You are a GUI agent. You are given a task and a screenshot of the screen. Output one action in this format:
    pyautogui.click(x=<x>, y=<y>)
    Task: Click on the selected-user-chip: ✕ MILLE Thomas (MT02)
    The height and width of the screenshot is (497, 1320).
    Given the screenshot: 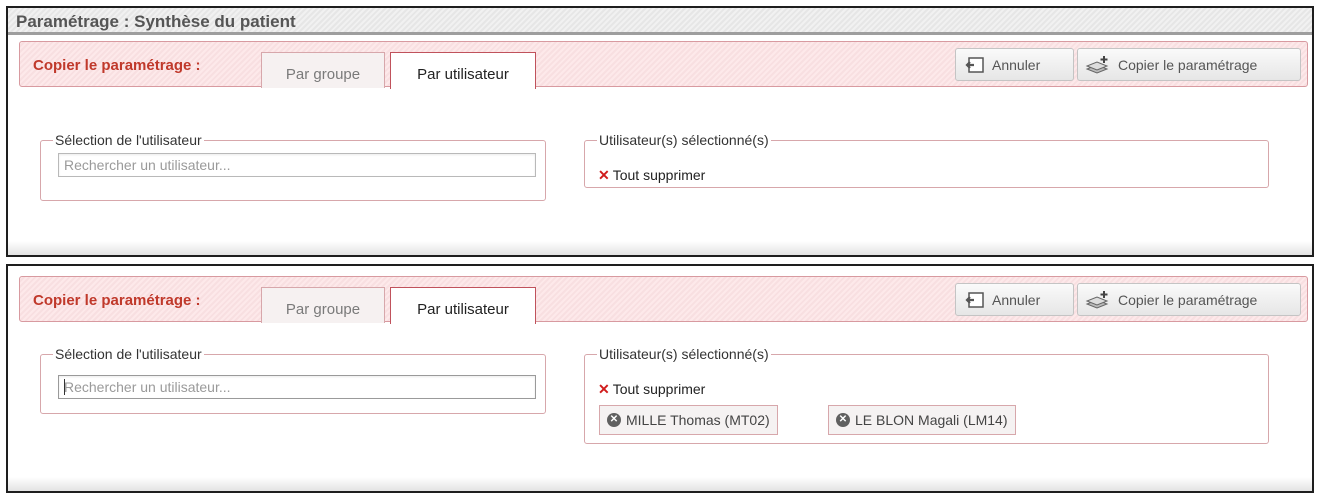 What is the action you would take?
    pyautogui.click(x=688, y=420)
    